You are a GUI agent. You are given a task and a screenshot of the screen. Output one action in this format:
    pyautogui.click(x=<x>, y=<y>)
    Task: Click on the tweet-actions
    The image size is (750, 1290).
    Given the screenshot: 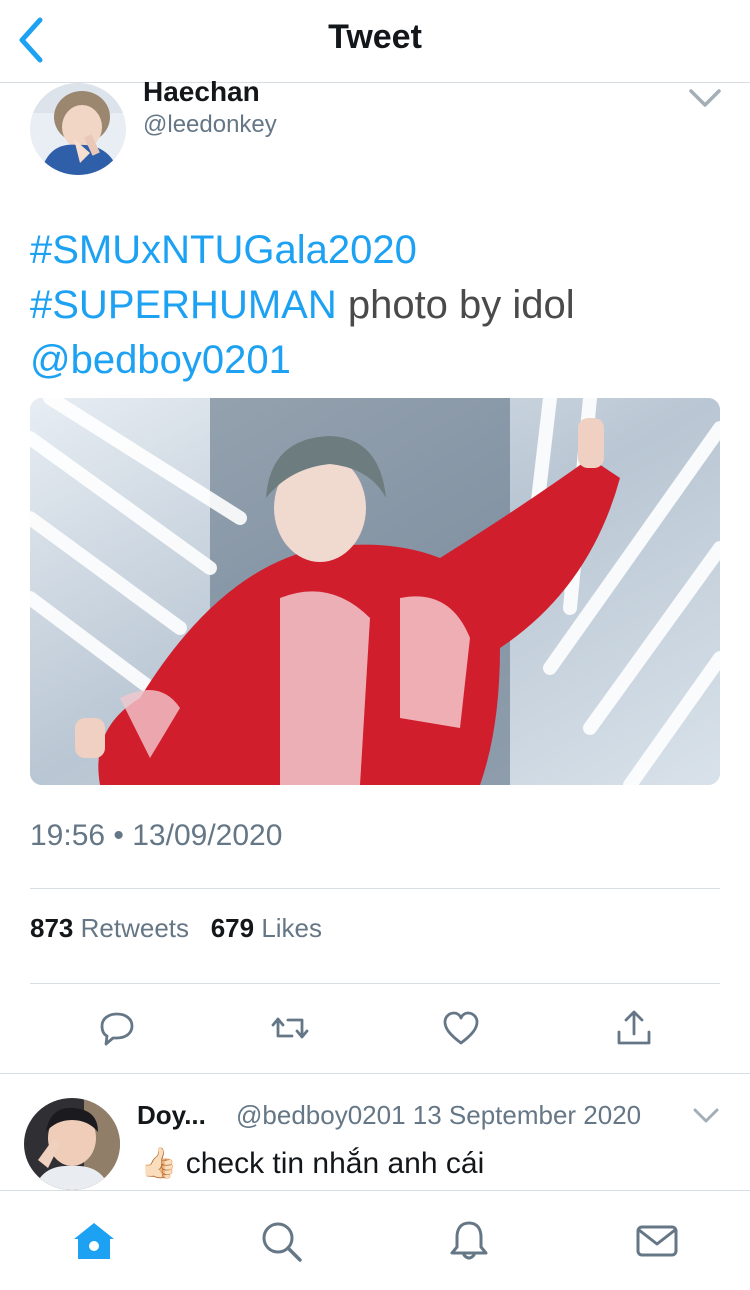 What is the action you would take?
    pyautogui.click(x=375, y=1028)
    